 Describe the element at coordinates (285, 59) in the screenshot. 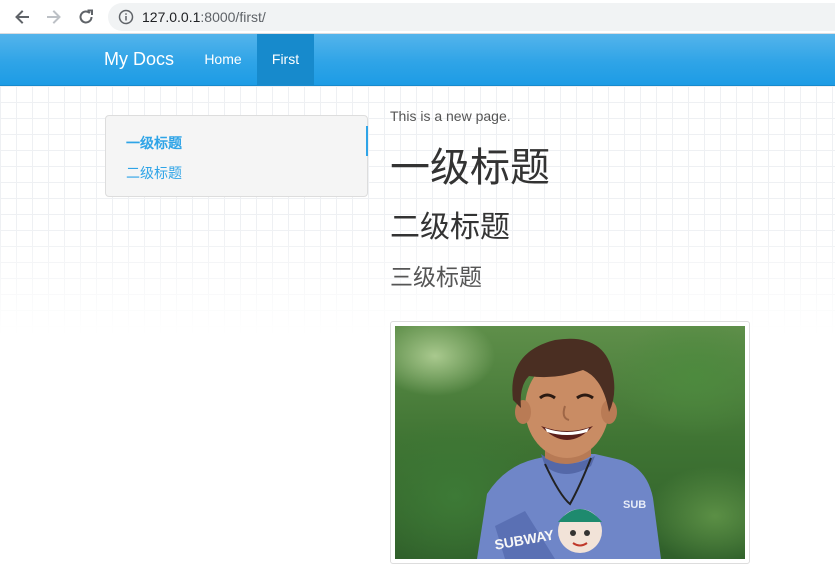

I see `nav-first: First` at that location.